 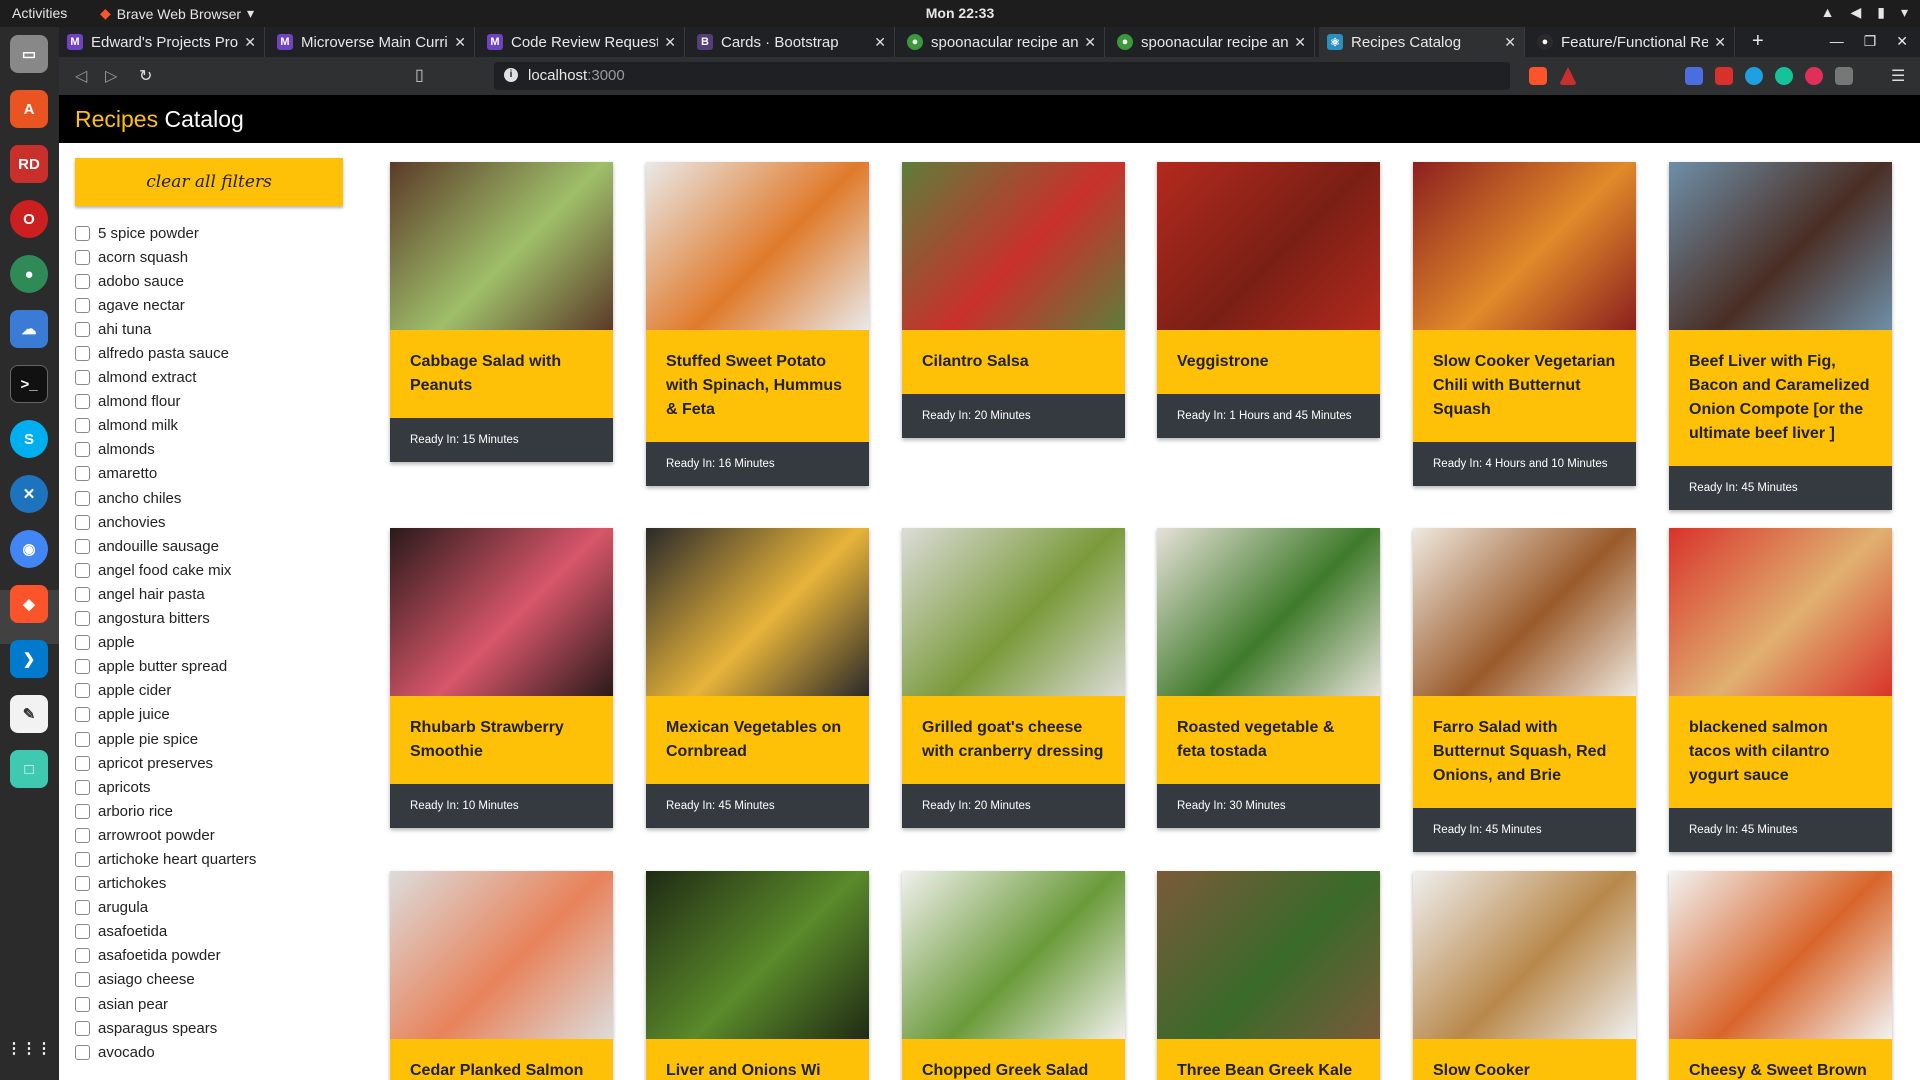 I want to click on skype-icon: S, so click(x=29, y=439).